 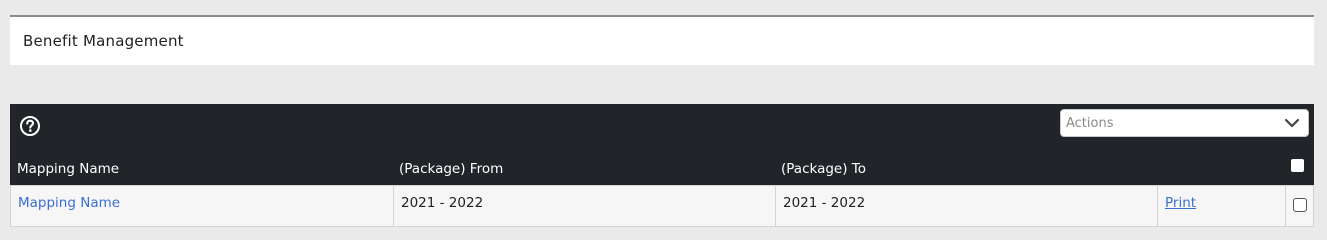 What do you see at coordinates (1090, 123) in the screenshot?
I see `actions-dropdown-value: Actions` at bounding box center [1090, 123].